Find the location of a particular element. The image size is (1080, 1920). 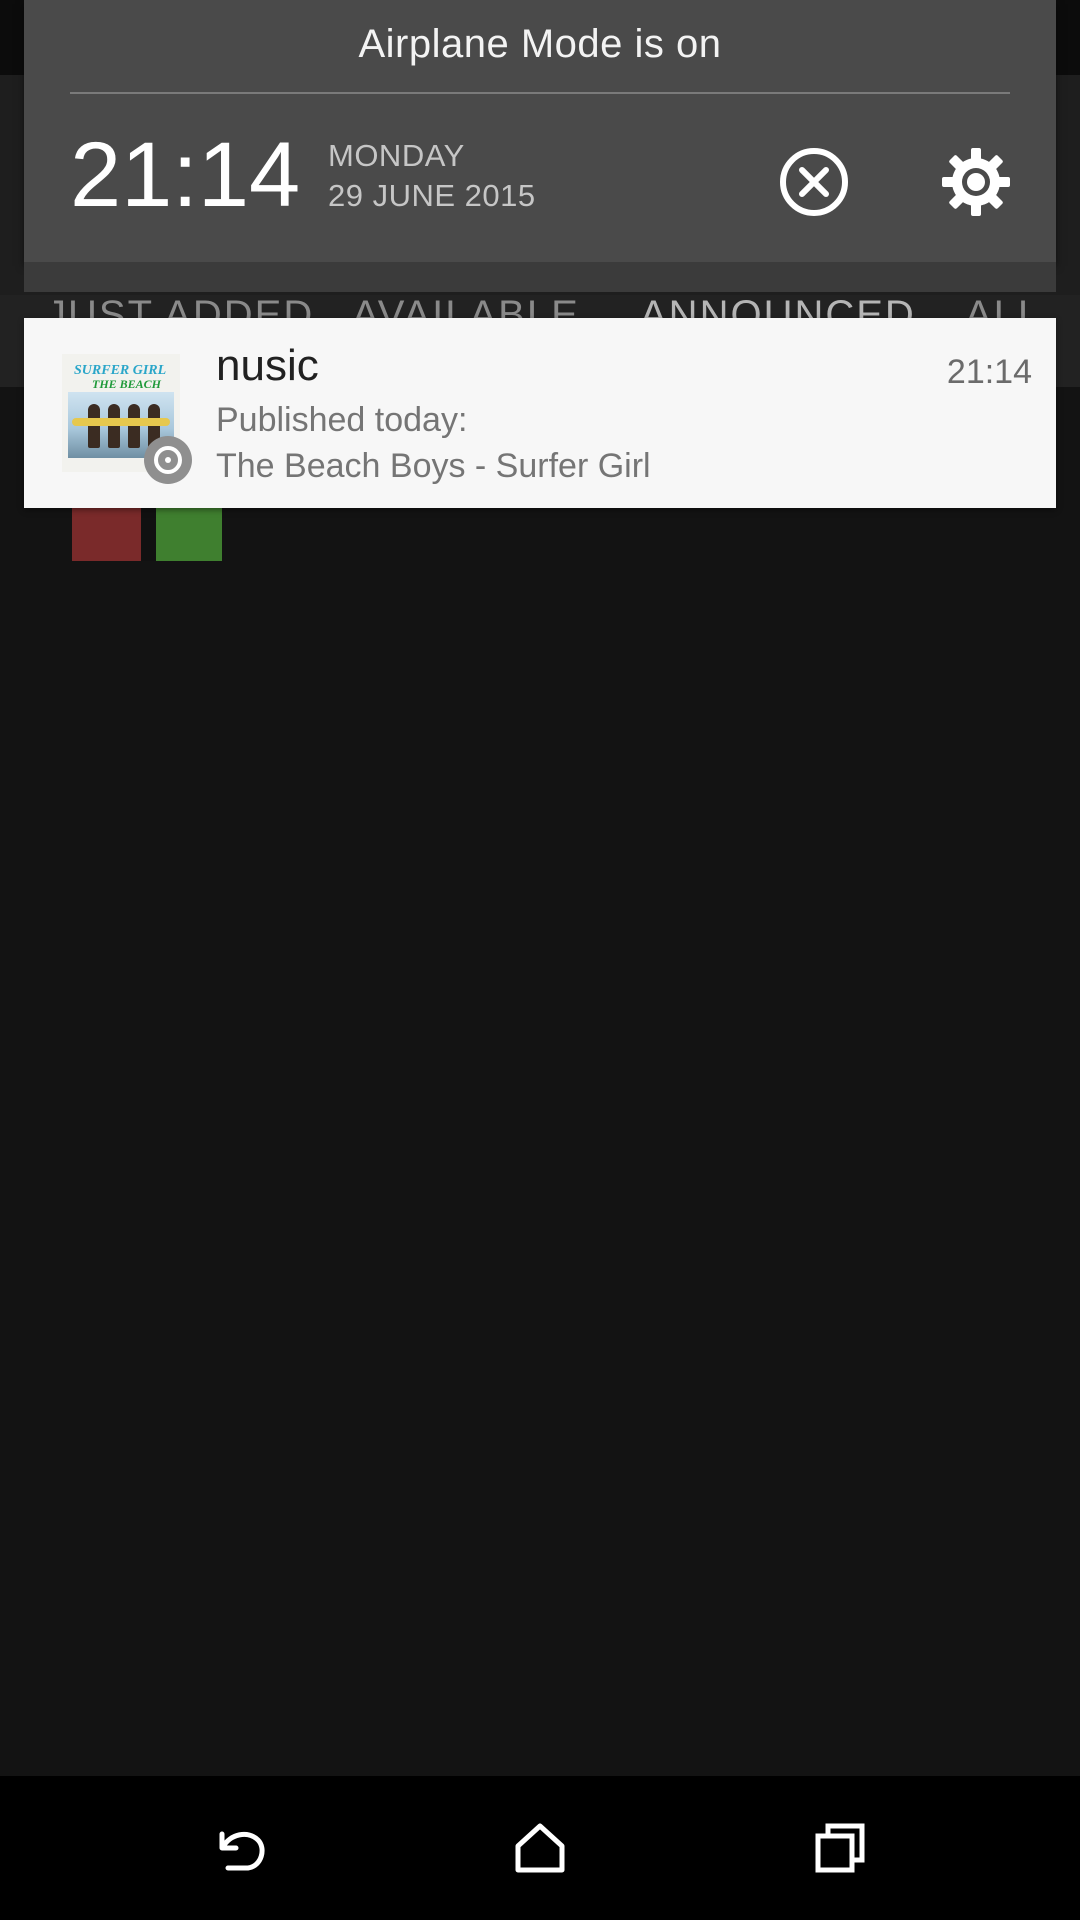

back-icon is located at coordinates (242, 1851).